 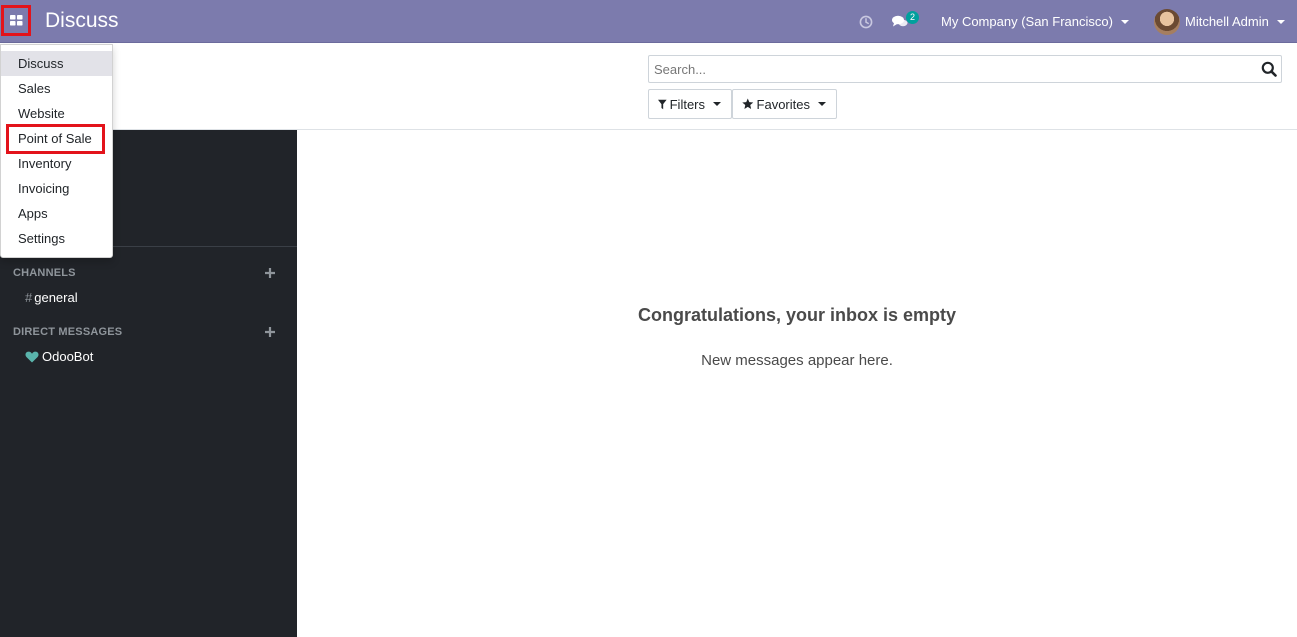 What do you see at coordinates (67, 332) in the screenshot?
I see `direct-messages-header: DIRECT MESSAGES` at bounding box center [67, 332].